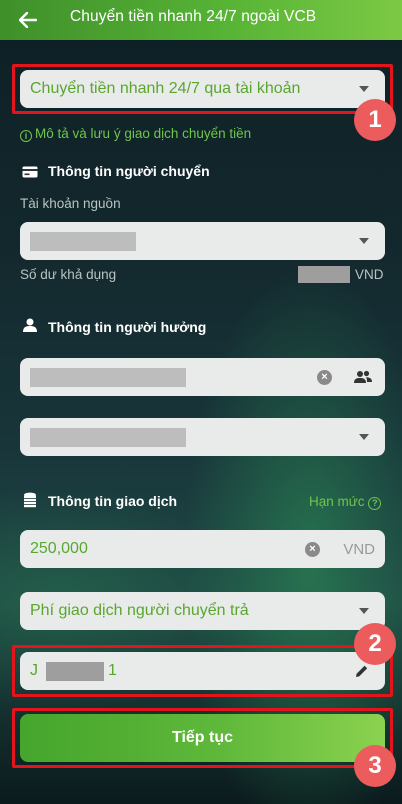 The height and width of the screenshot is (804, 402). What do you see at coordinates (363, 379) in the screenshot?
I see `contacts-icon` at bounding box center [363, 379].